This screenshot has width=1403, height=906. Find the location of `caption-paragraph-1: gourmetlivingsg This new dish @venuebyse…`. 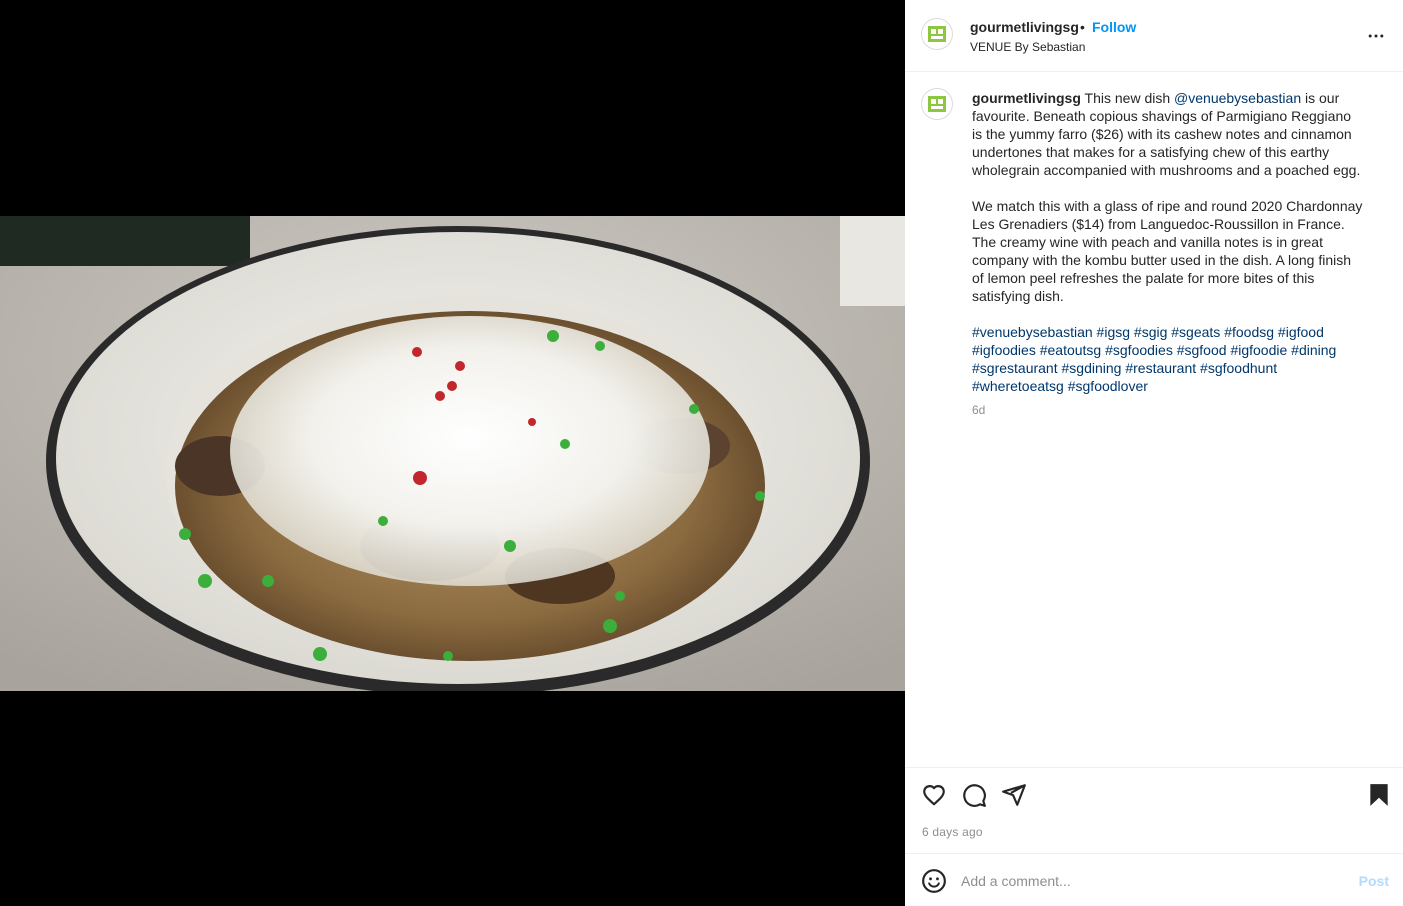

caption-paragraph-1: gourmetlivingsg This new dish @venuebyse… is located at coordinates (1168, 134).